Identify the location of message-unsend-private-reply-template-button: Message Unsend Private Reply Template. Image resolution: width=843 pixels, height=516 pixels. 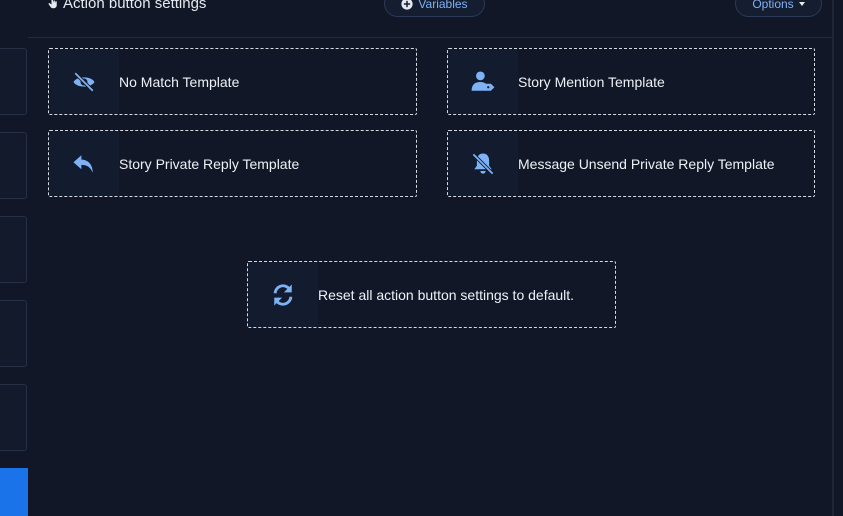
(631, 163).